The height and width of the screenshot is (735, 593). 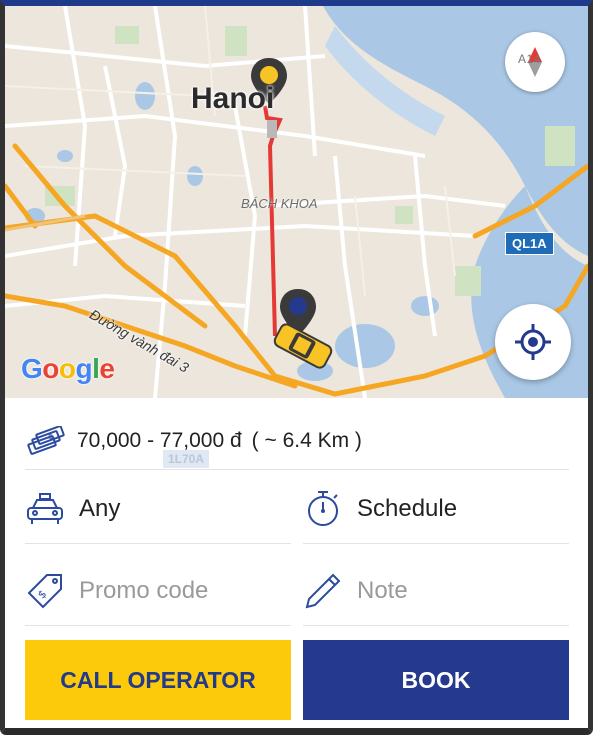 What do you see at coordinates (306, 440) in the screenshot?
I see `fare-distance: ( ~ 6.4 Km )` at bounding box center [306, 440].